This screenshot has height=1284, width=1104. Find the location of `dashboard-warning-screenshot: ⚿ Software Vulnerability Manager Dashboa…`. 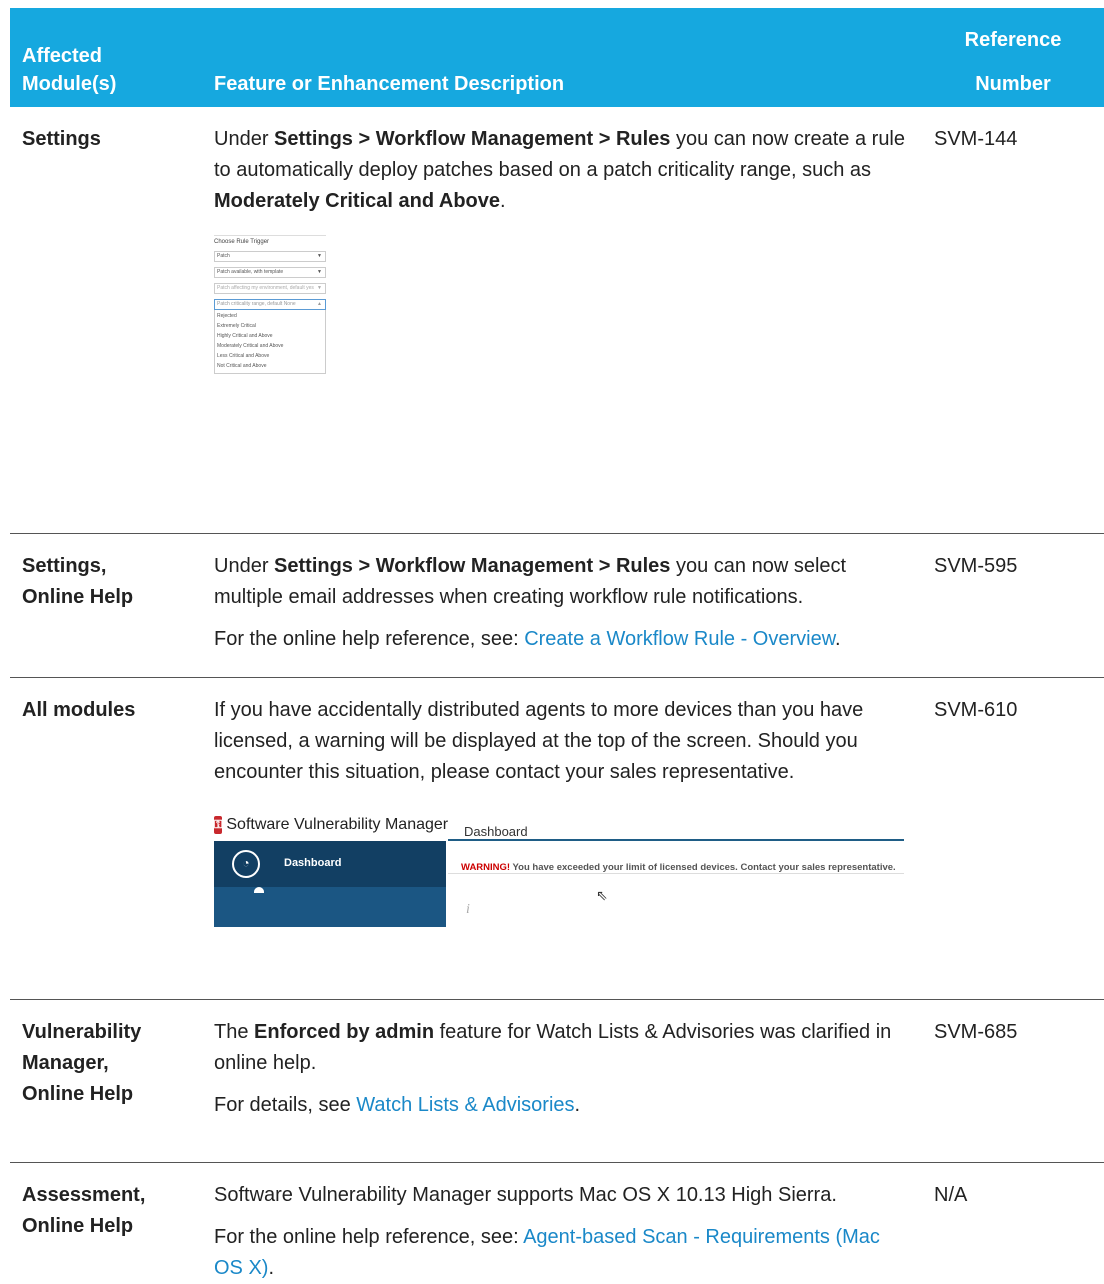

dashboard-warning-screenshot: ⚿ Software Vulnerability Manager Dashboa… is located at coordinates (559, 868).